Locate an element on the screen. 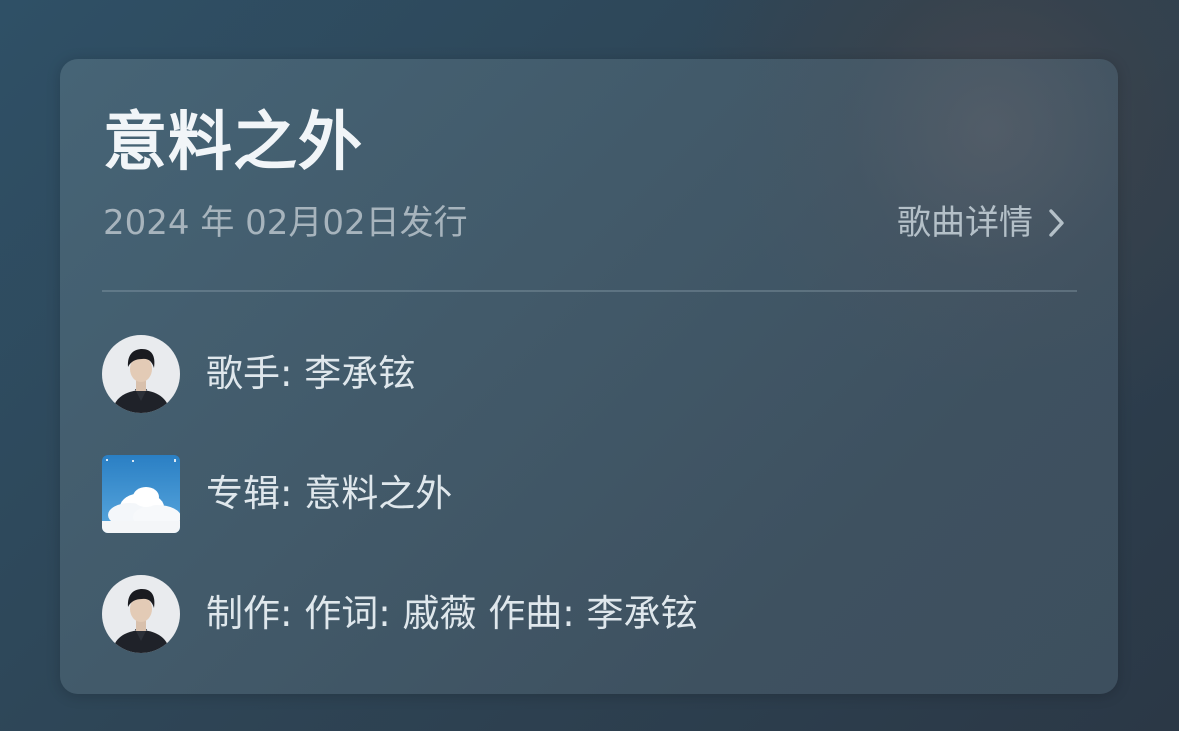 The width and height of the screenshot is (1179, 731). chevron-right-icon is located at coordinates (1056, 223).